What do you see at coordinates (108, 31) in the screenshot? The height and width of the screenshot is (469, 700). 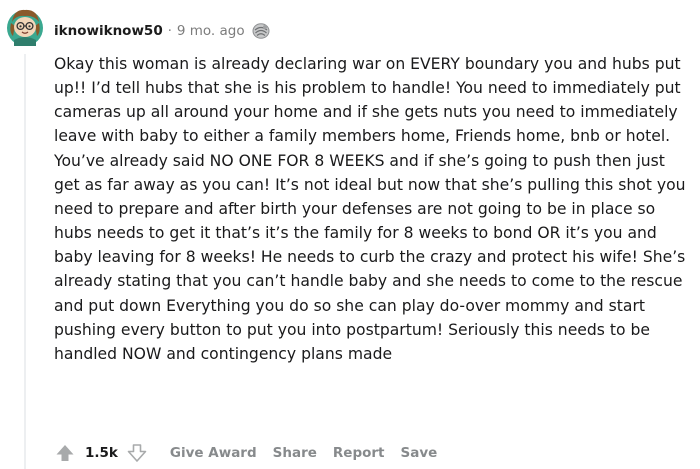 I see `username: iknowiknow50` at bounding box center [108, 31].